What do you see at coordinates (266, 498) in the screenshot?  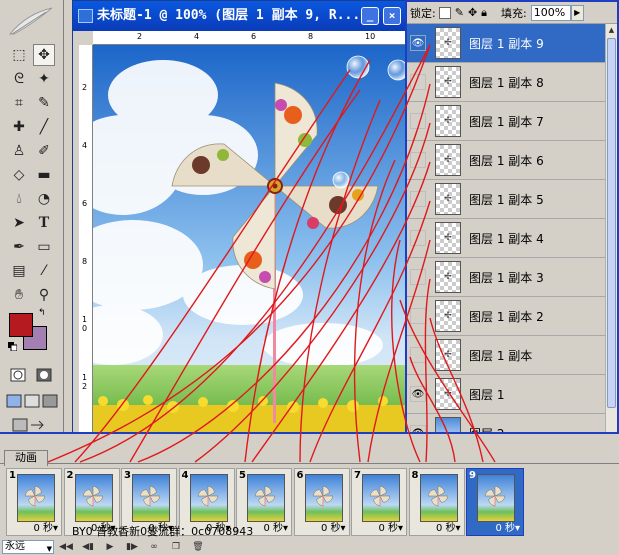 I see `frame-thumbnail` at bounding box center [266, 498].